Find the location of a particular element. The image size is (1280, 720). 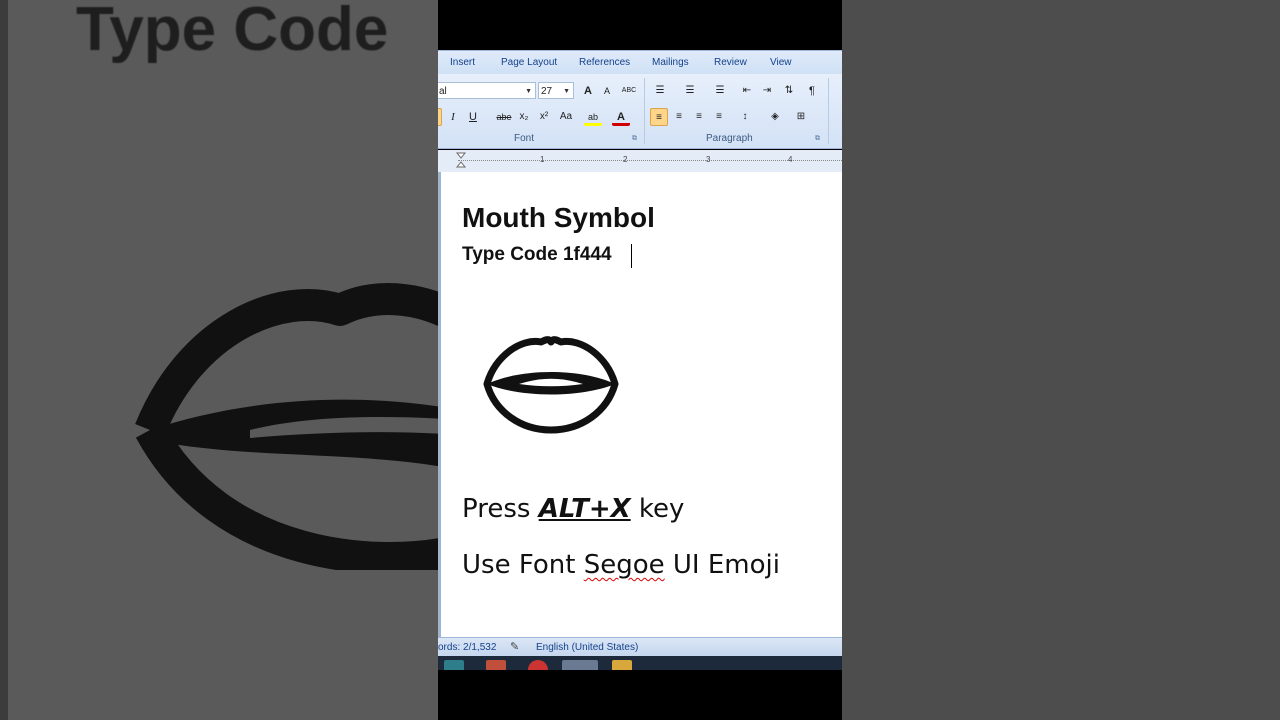

justify-icon: ≡ is located at coordinates (719, 117).